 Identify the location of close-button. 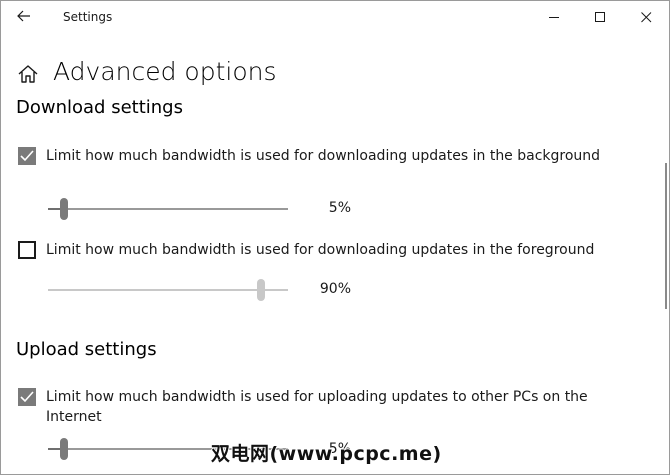
(646, 17).